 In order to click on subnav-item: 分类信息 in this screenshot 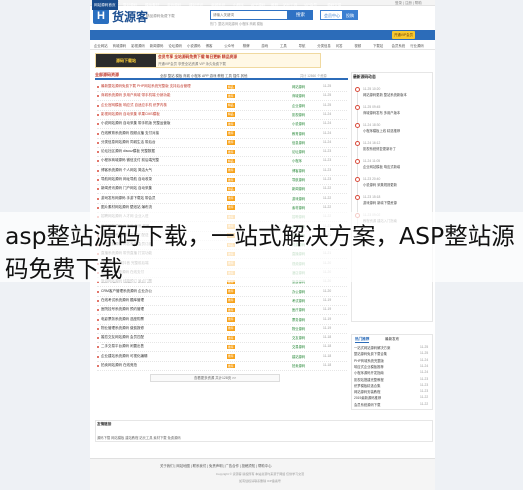, I will do `click(324, 45)`.